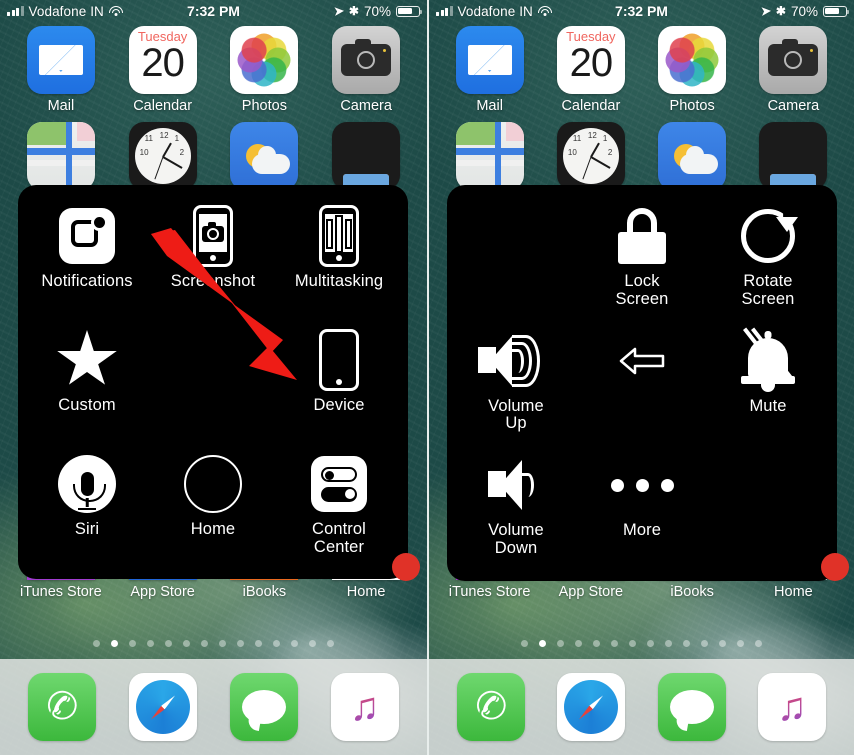  Describe the element at coordinates (516, 414) in the screenshot. I see `at-item-label: Volume Up` at that location.